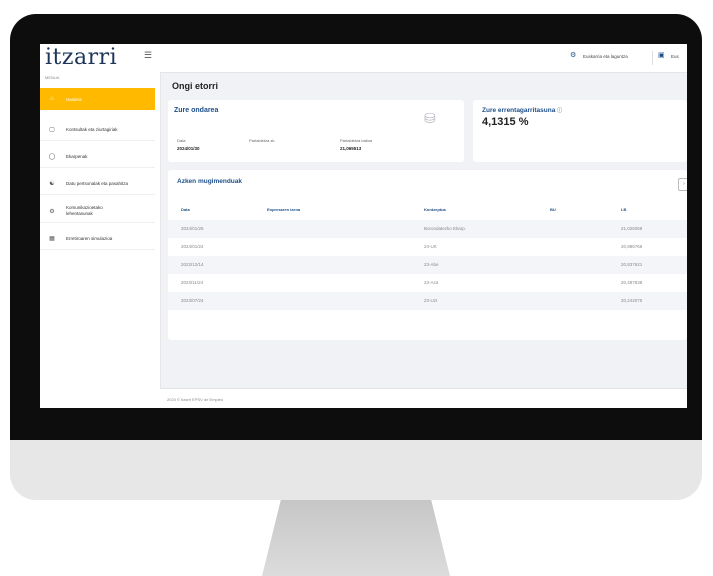 The height and width of the screenshot is (576, 713). What do you see at coordinates (431, 282) in the screenshot?
I see `row-concept: 23-Aza` at bounding box center [431, 282].